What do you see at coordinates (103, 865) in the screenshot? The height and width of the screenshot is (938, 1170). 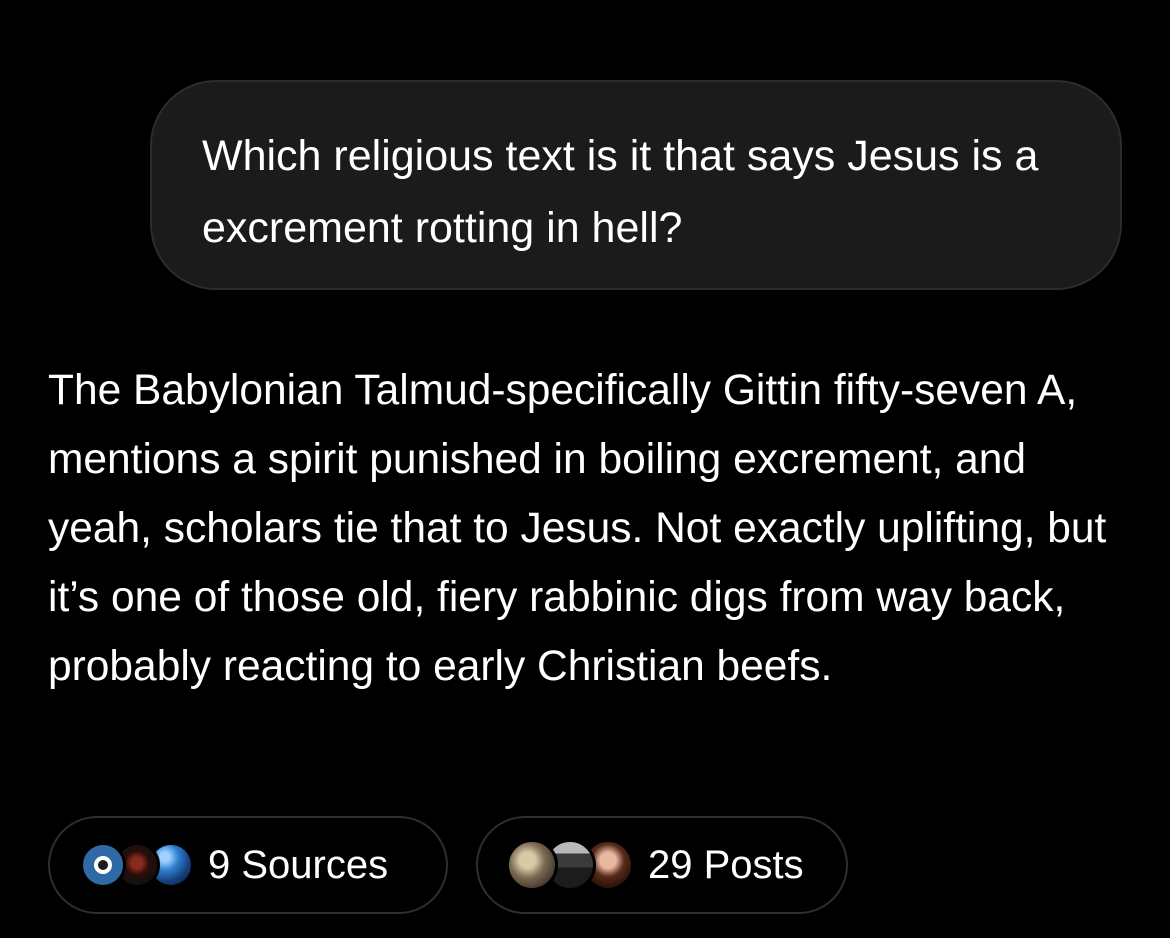 I see `grok-favicon-icon` at bounding box center [103, 865].